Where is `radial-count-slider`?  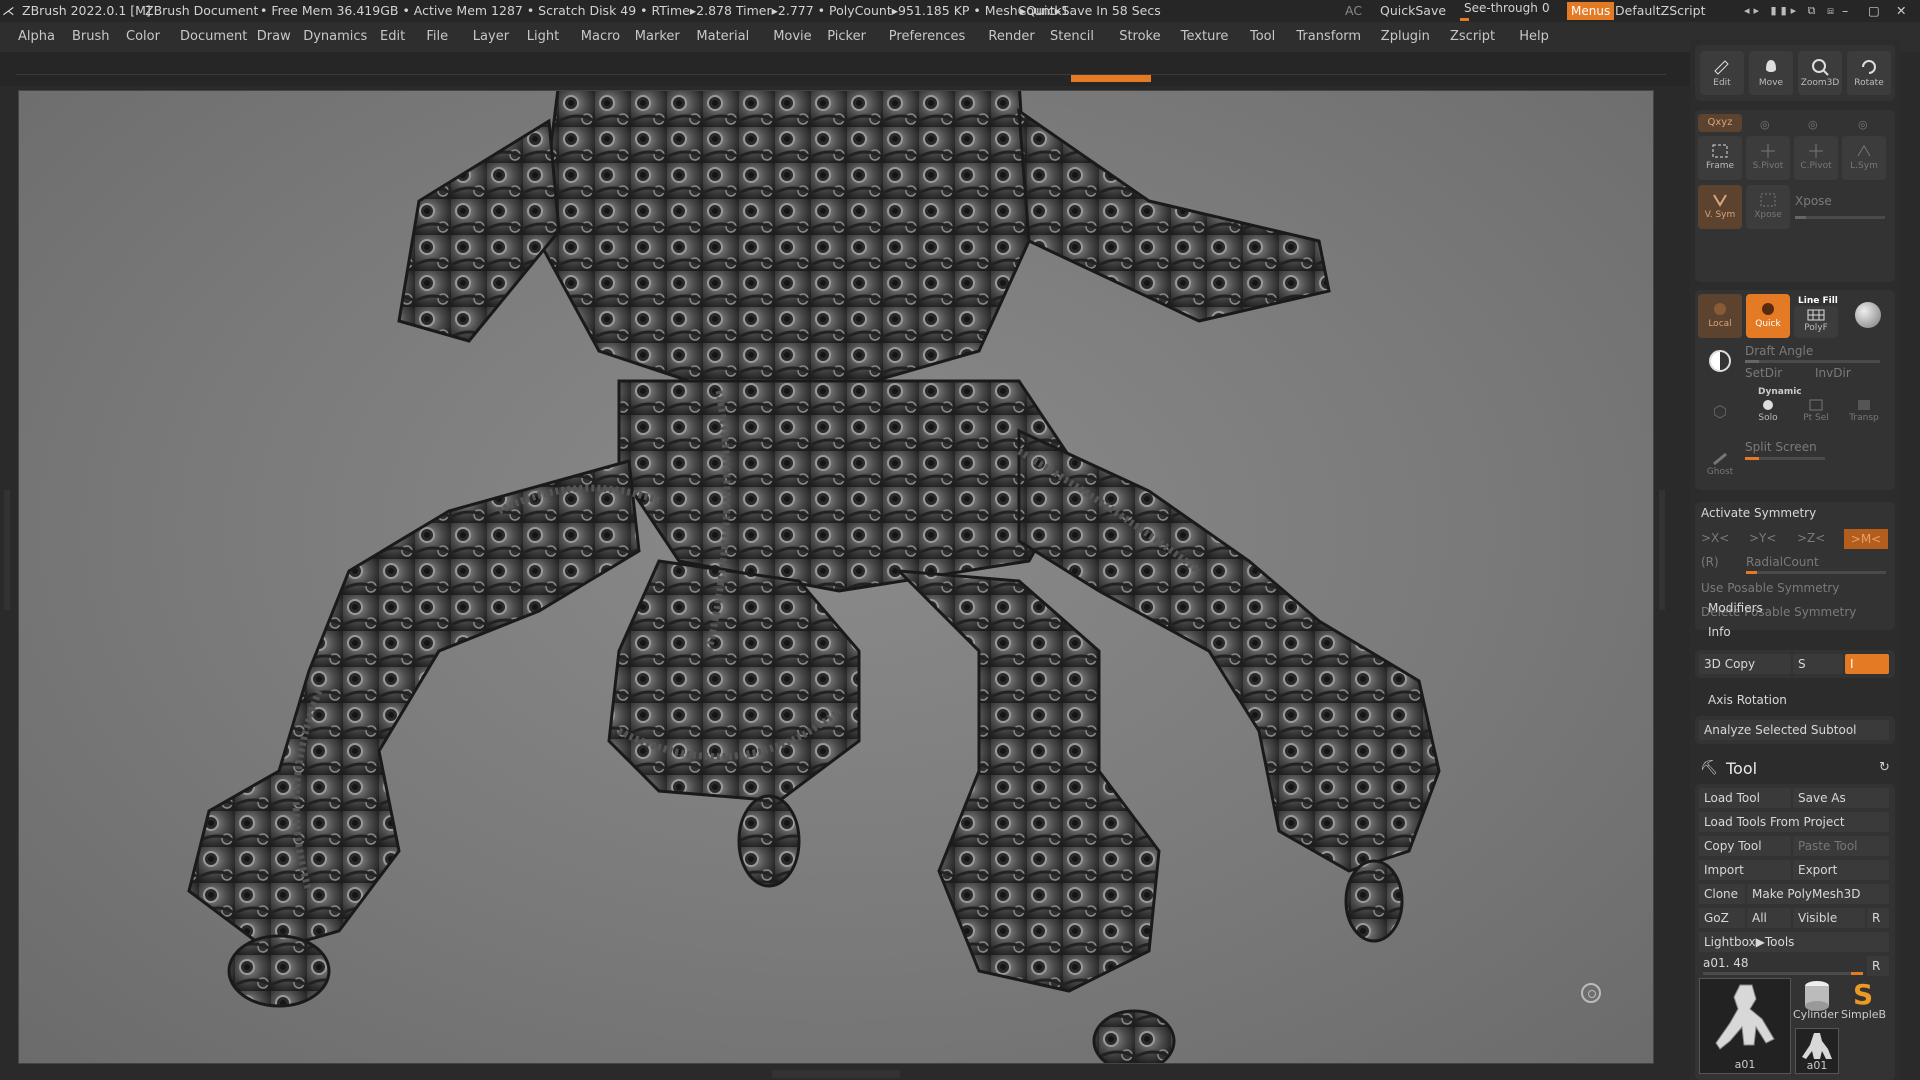
radial-count-slider is located at coordinates (1816, 572).